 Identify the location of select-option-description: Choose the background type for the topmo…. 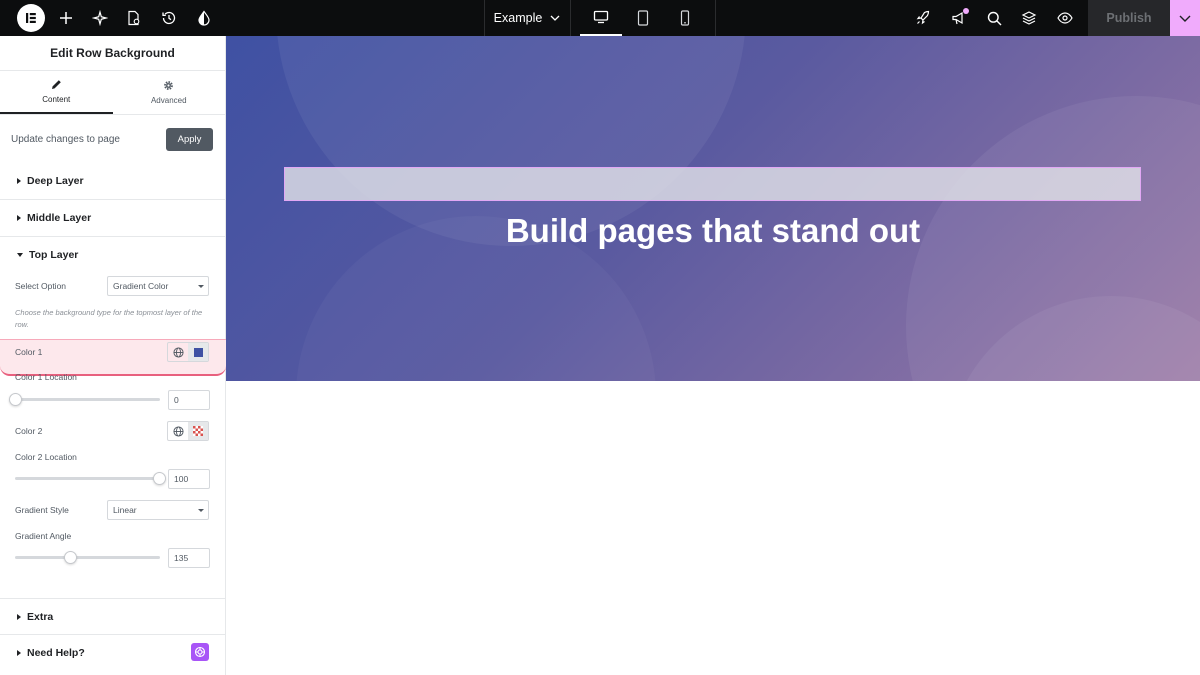
(109, 318).